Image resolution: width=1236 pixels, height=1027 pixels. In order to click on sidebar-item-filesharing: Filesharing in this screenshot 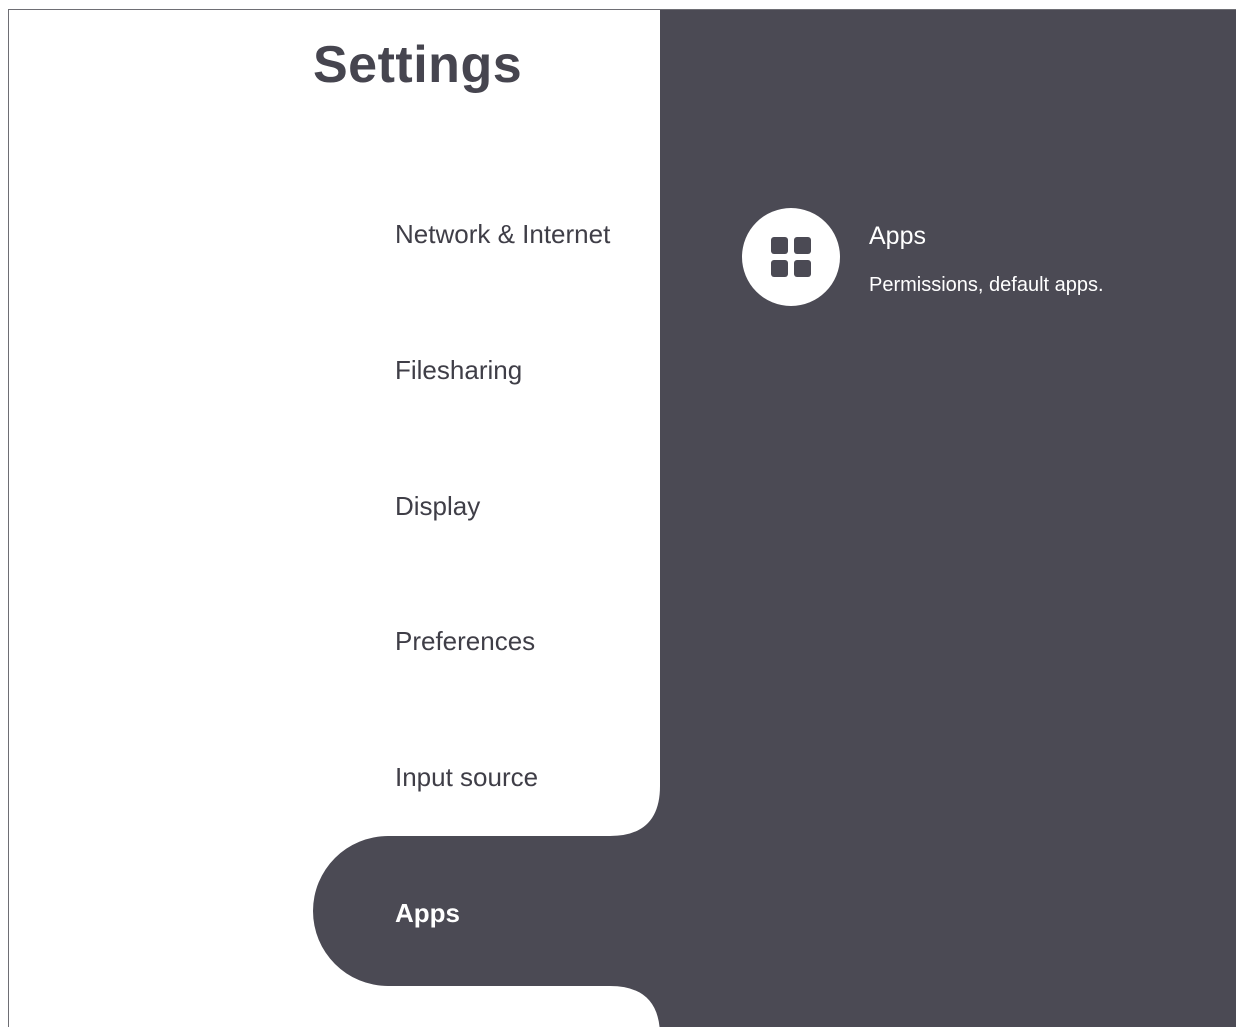, I will do `click(486, 370)`.